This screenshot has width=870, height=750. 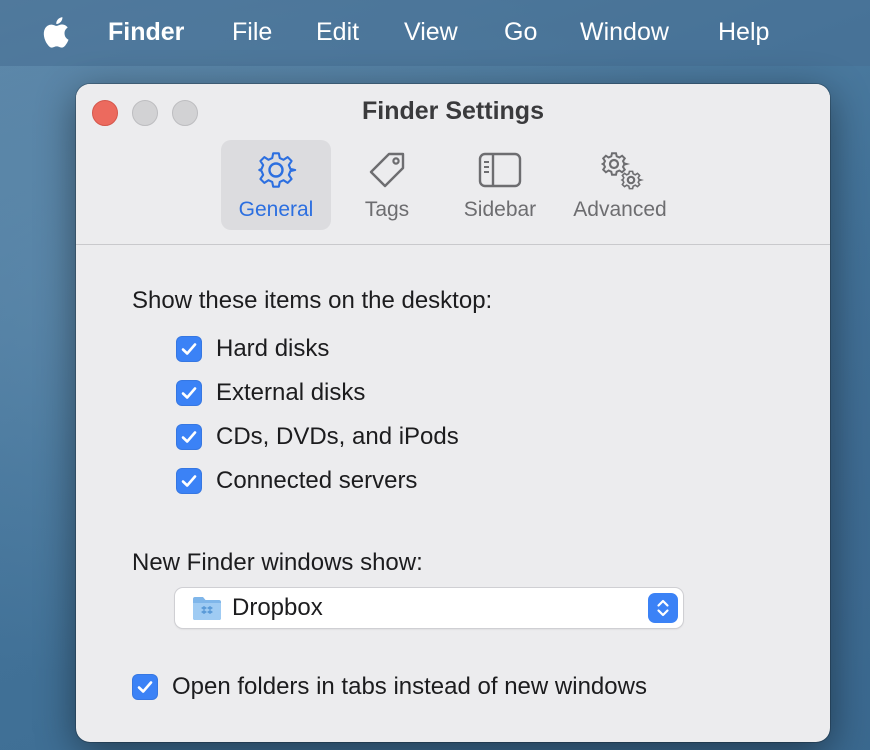 I want to click on tab-tags-label: Tags, so click(x=387, y=209).